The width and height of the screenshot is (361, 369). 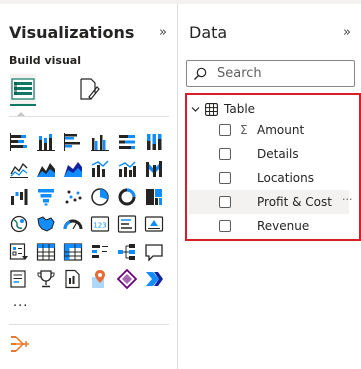 What do you see at coordinates (157, 225) in the screenshot?
I see `kpi-button` at bounding box center [157, 225].